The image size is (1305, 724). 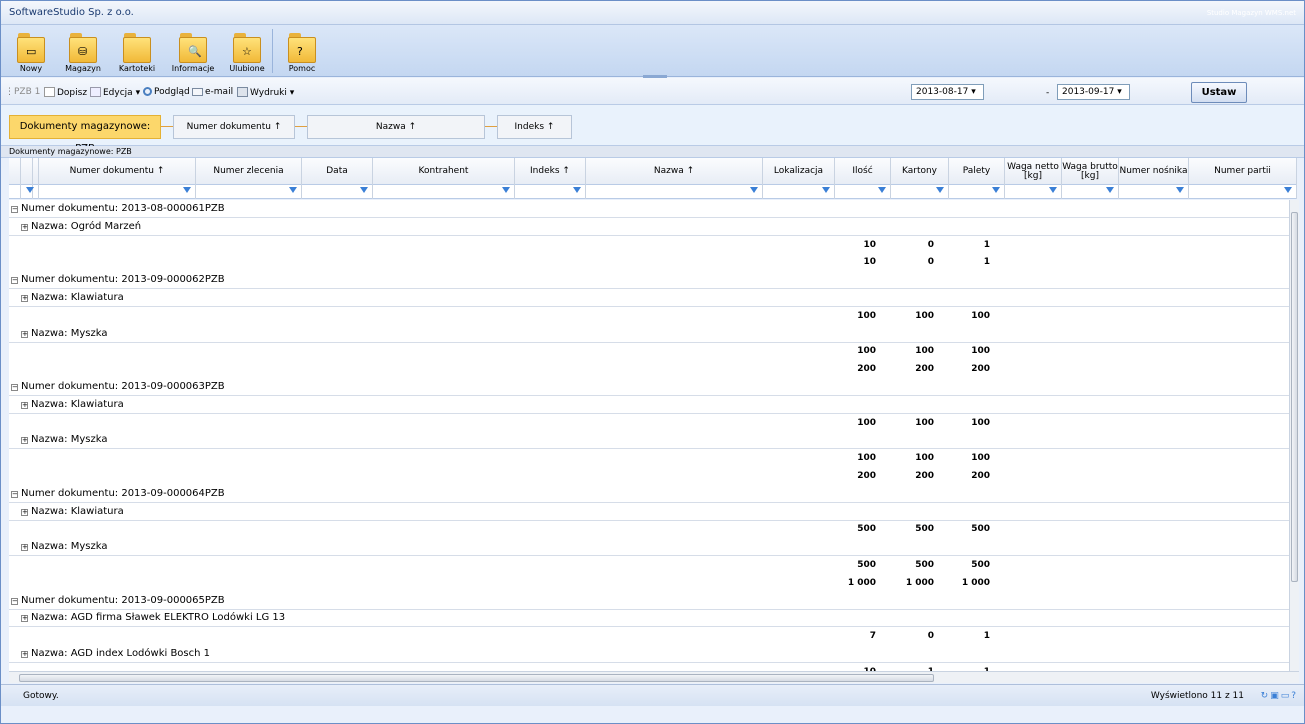 I want to click on vertical-scrollbar, so click(x=1294, y=435).